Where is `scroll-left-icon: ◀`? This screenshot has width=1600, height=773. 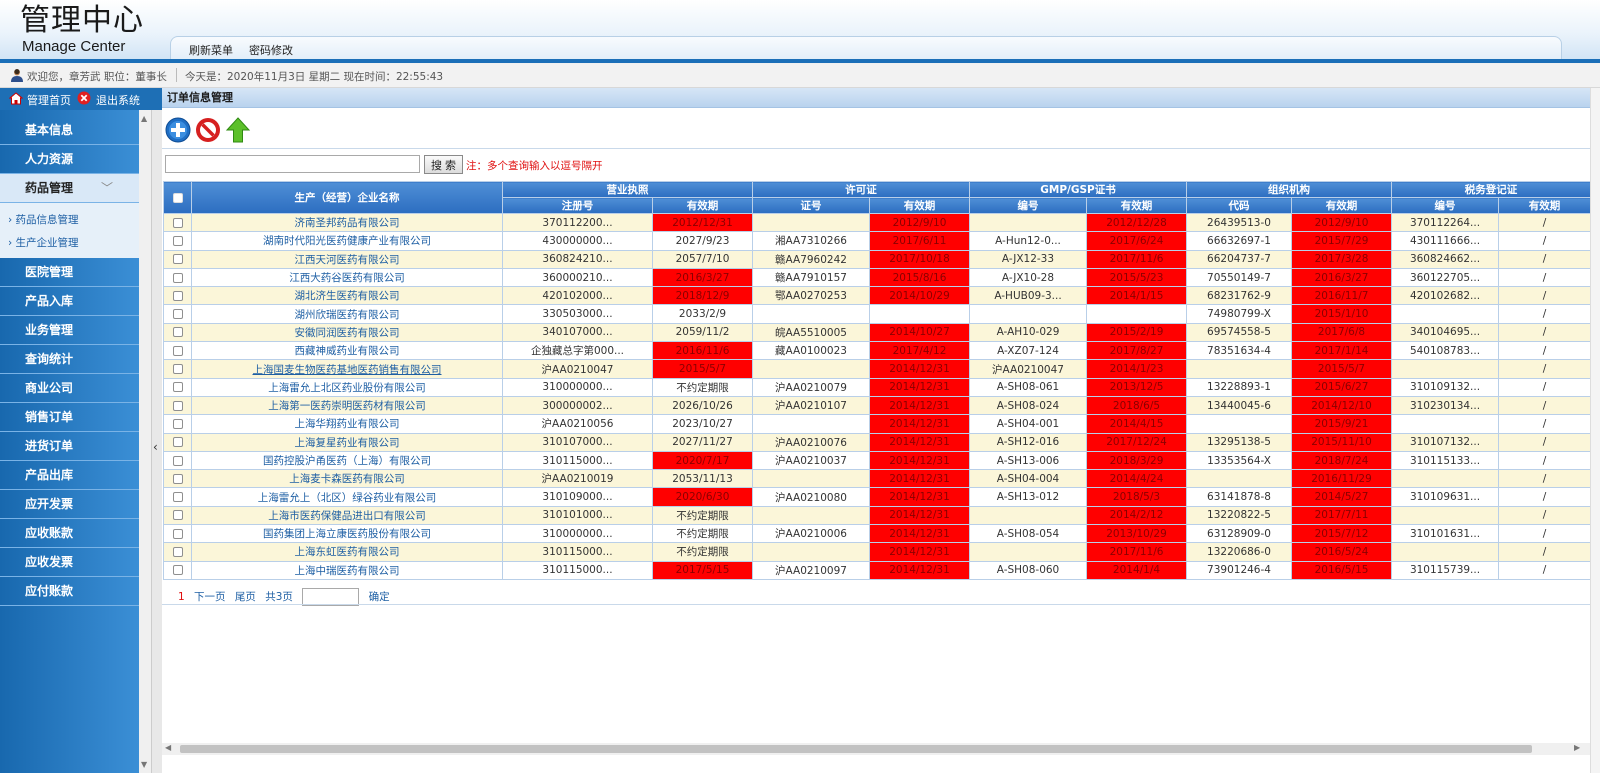
scroll-left-icon: ◀ is located at coordinates (168, 747).